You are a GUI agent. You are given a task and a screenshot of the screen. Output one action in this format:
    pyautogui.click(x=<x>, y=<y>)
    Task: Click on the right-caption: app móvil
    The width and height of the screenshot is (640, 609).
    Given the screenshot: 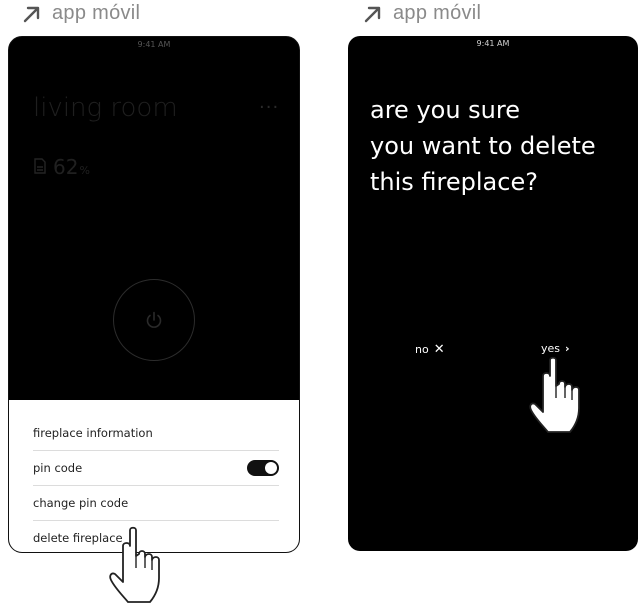 What is the action you would take?
    pyautogui.click(x=422, y=13)
    